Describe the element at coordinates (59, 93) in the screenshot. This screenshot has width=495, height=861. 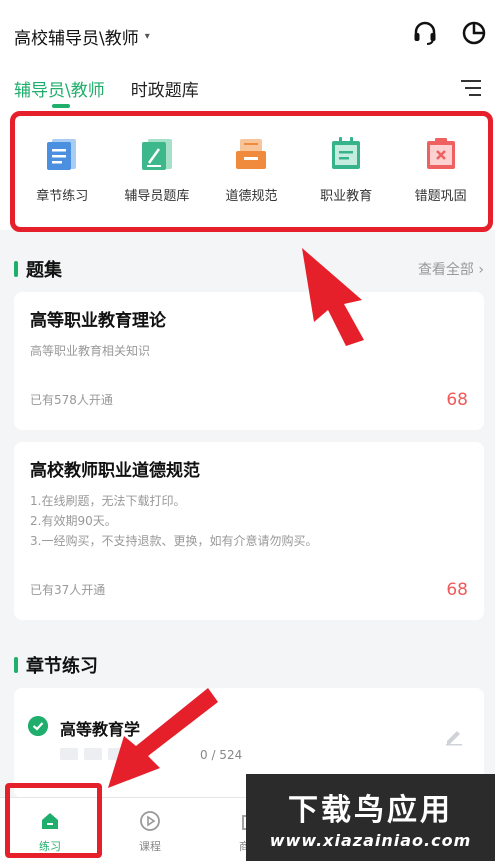
I see `tab-counselor-teacher: 辅导员\教师` at that location.